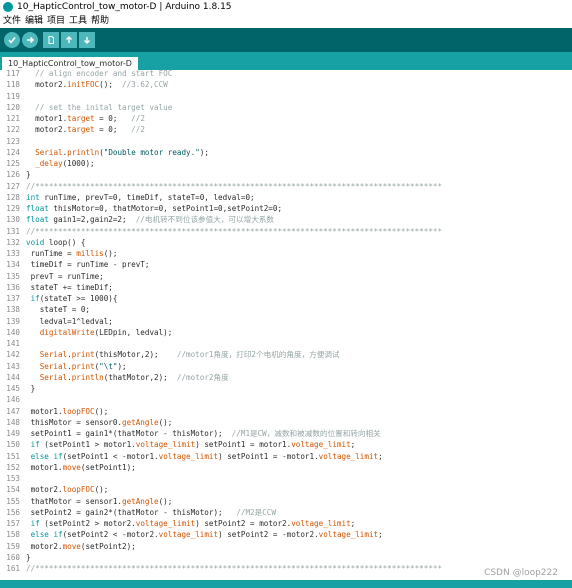 The width and height of the screenshot is (572, 588). Describe the element at coordinates (13, 377) in the screenshot. I see `line-number: 144` at that location.